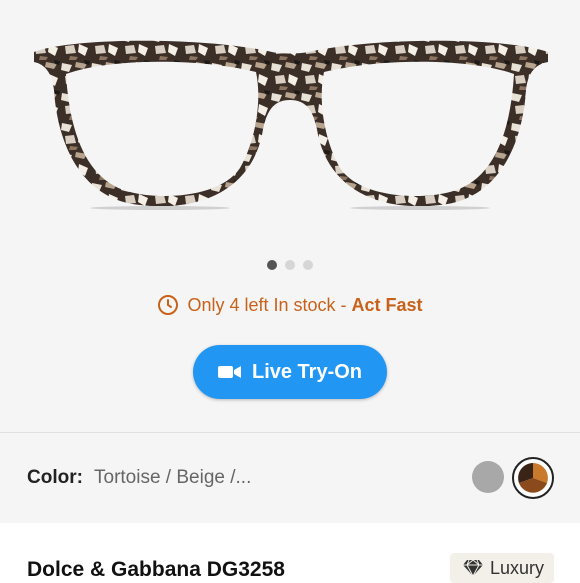  I want to click on badge-label: Luxury, so click(517, 567).